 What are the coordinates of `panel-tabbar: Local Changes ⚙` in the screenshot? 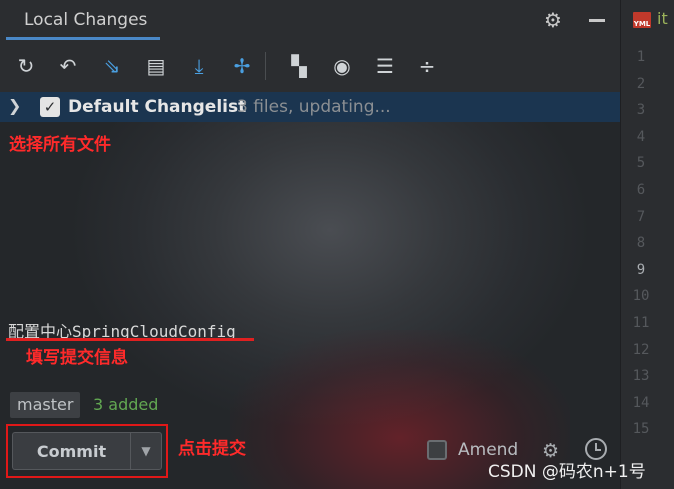 It's located at (310, 20).